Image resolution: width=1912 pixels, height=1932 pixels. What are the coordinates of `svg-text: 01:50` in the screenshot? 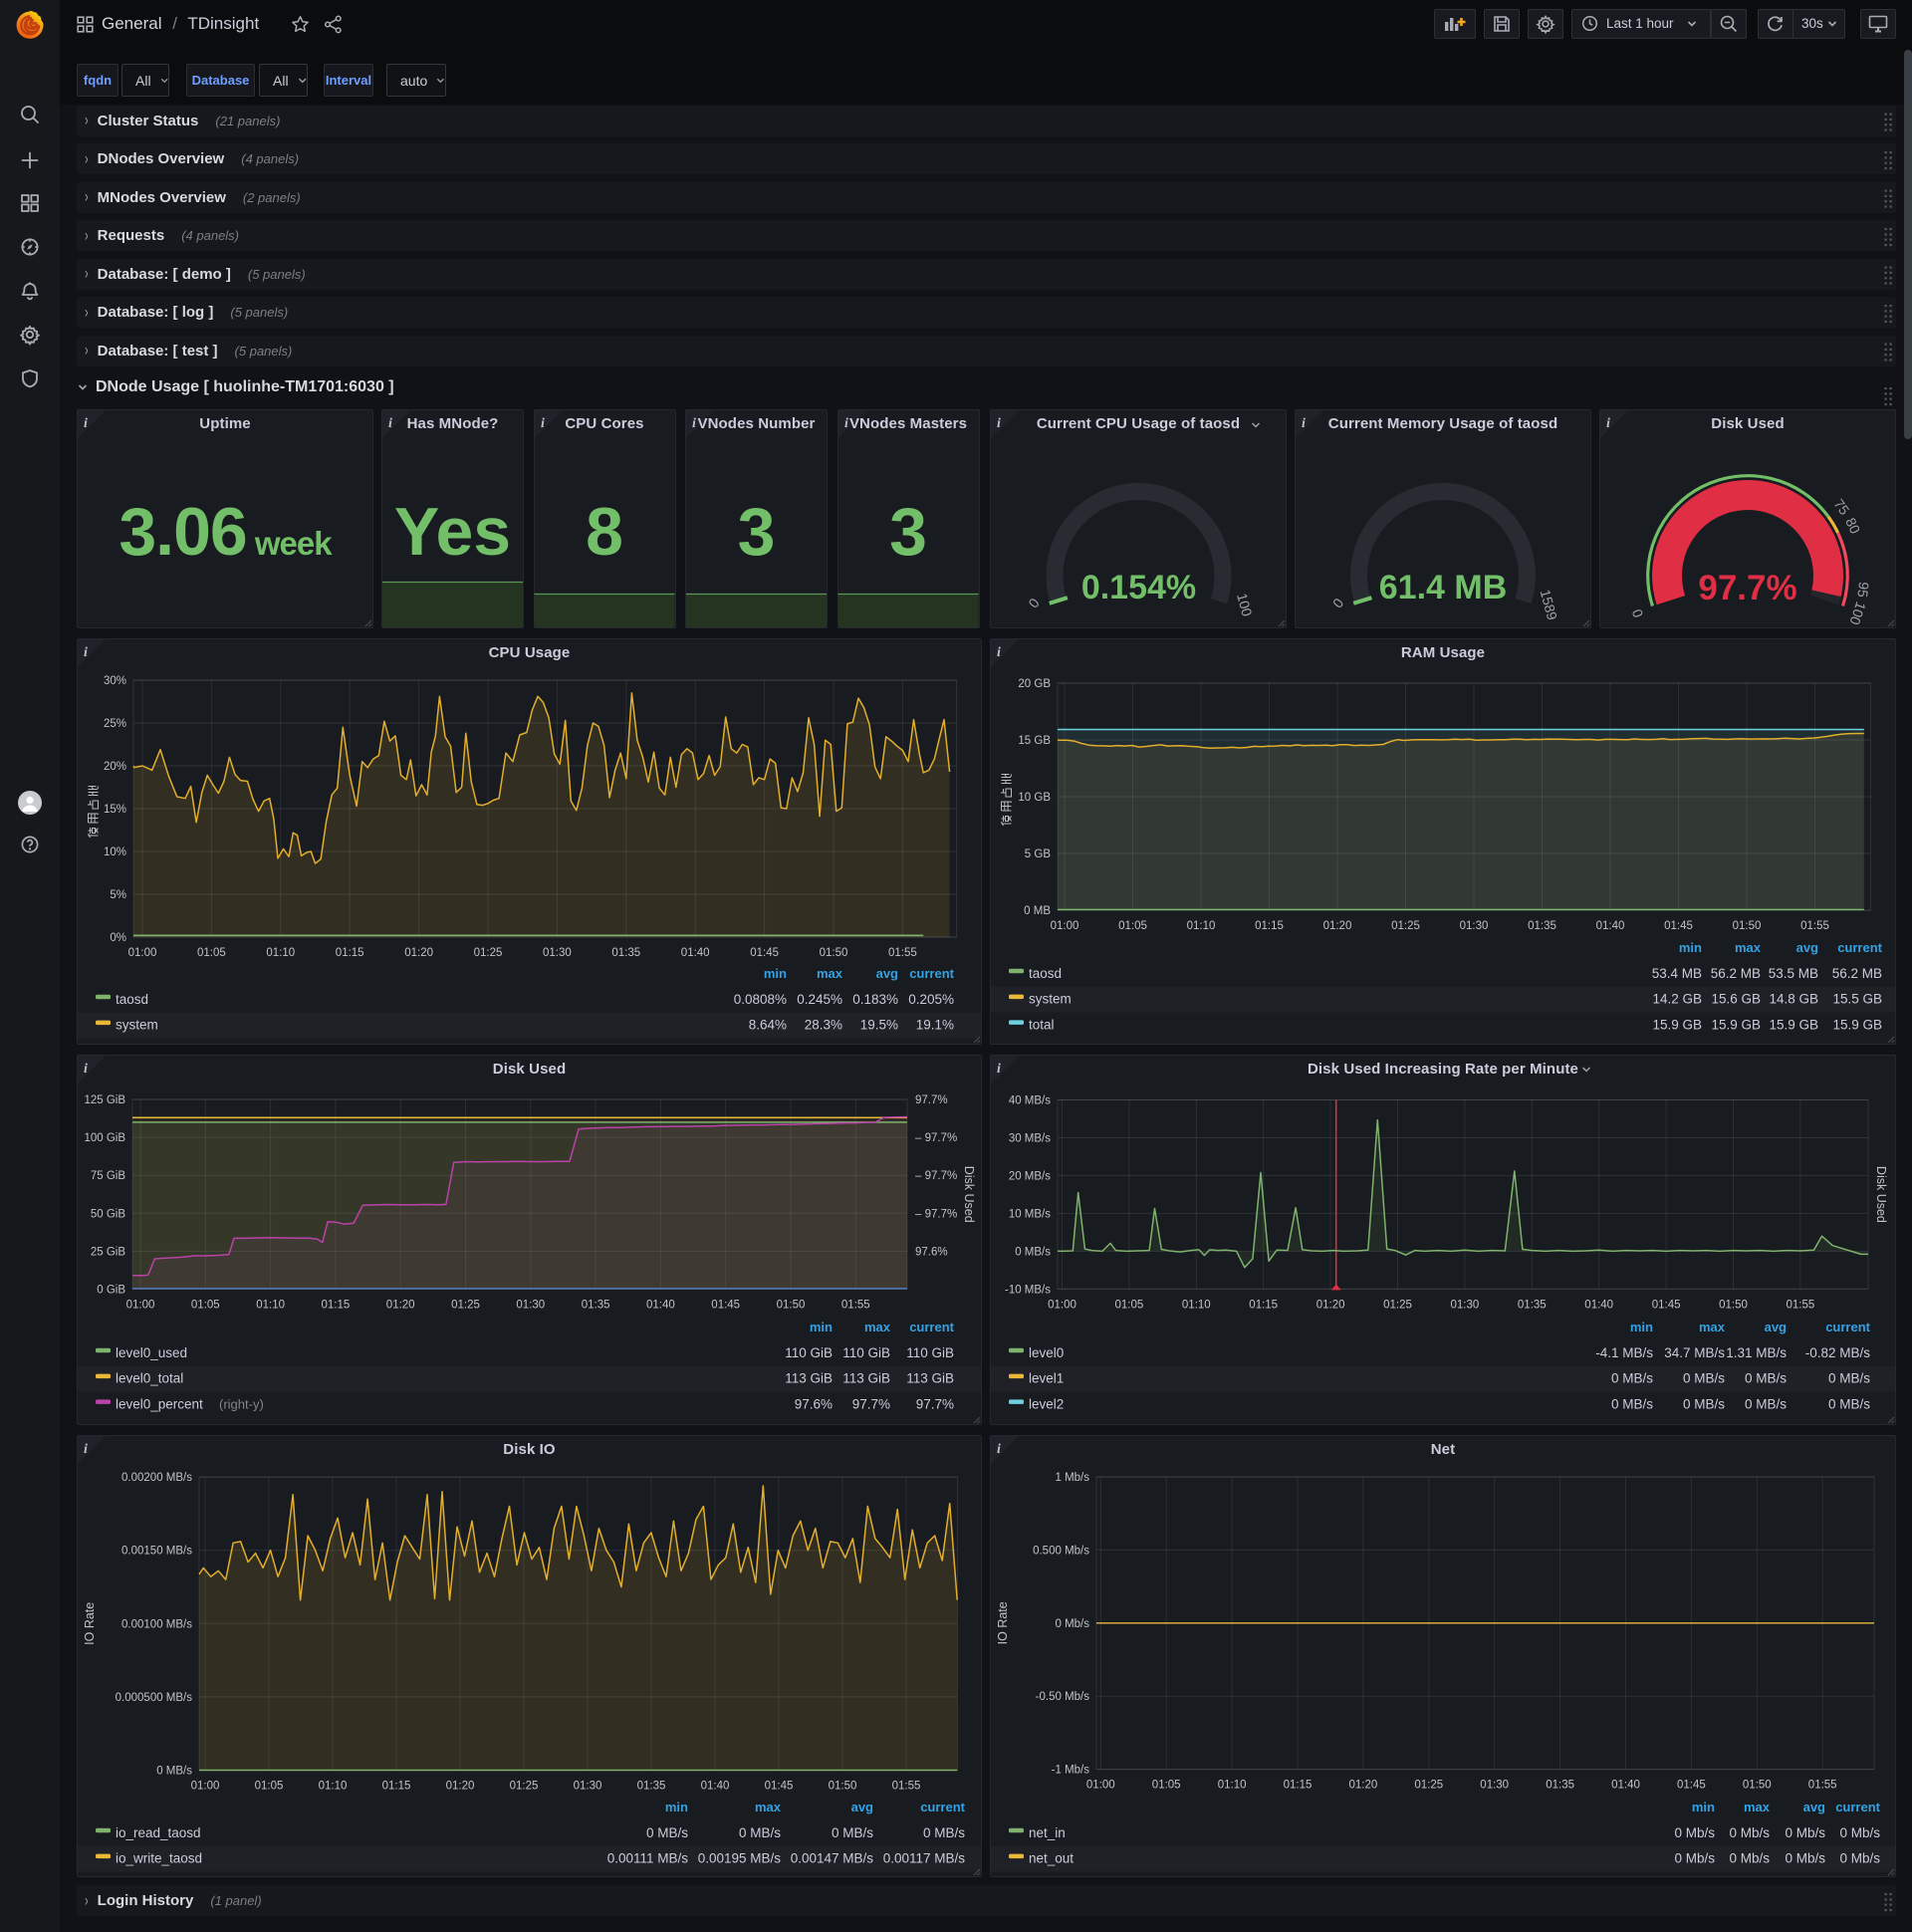 It's located at (1757, 1786).